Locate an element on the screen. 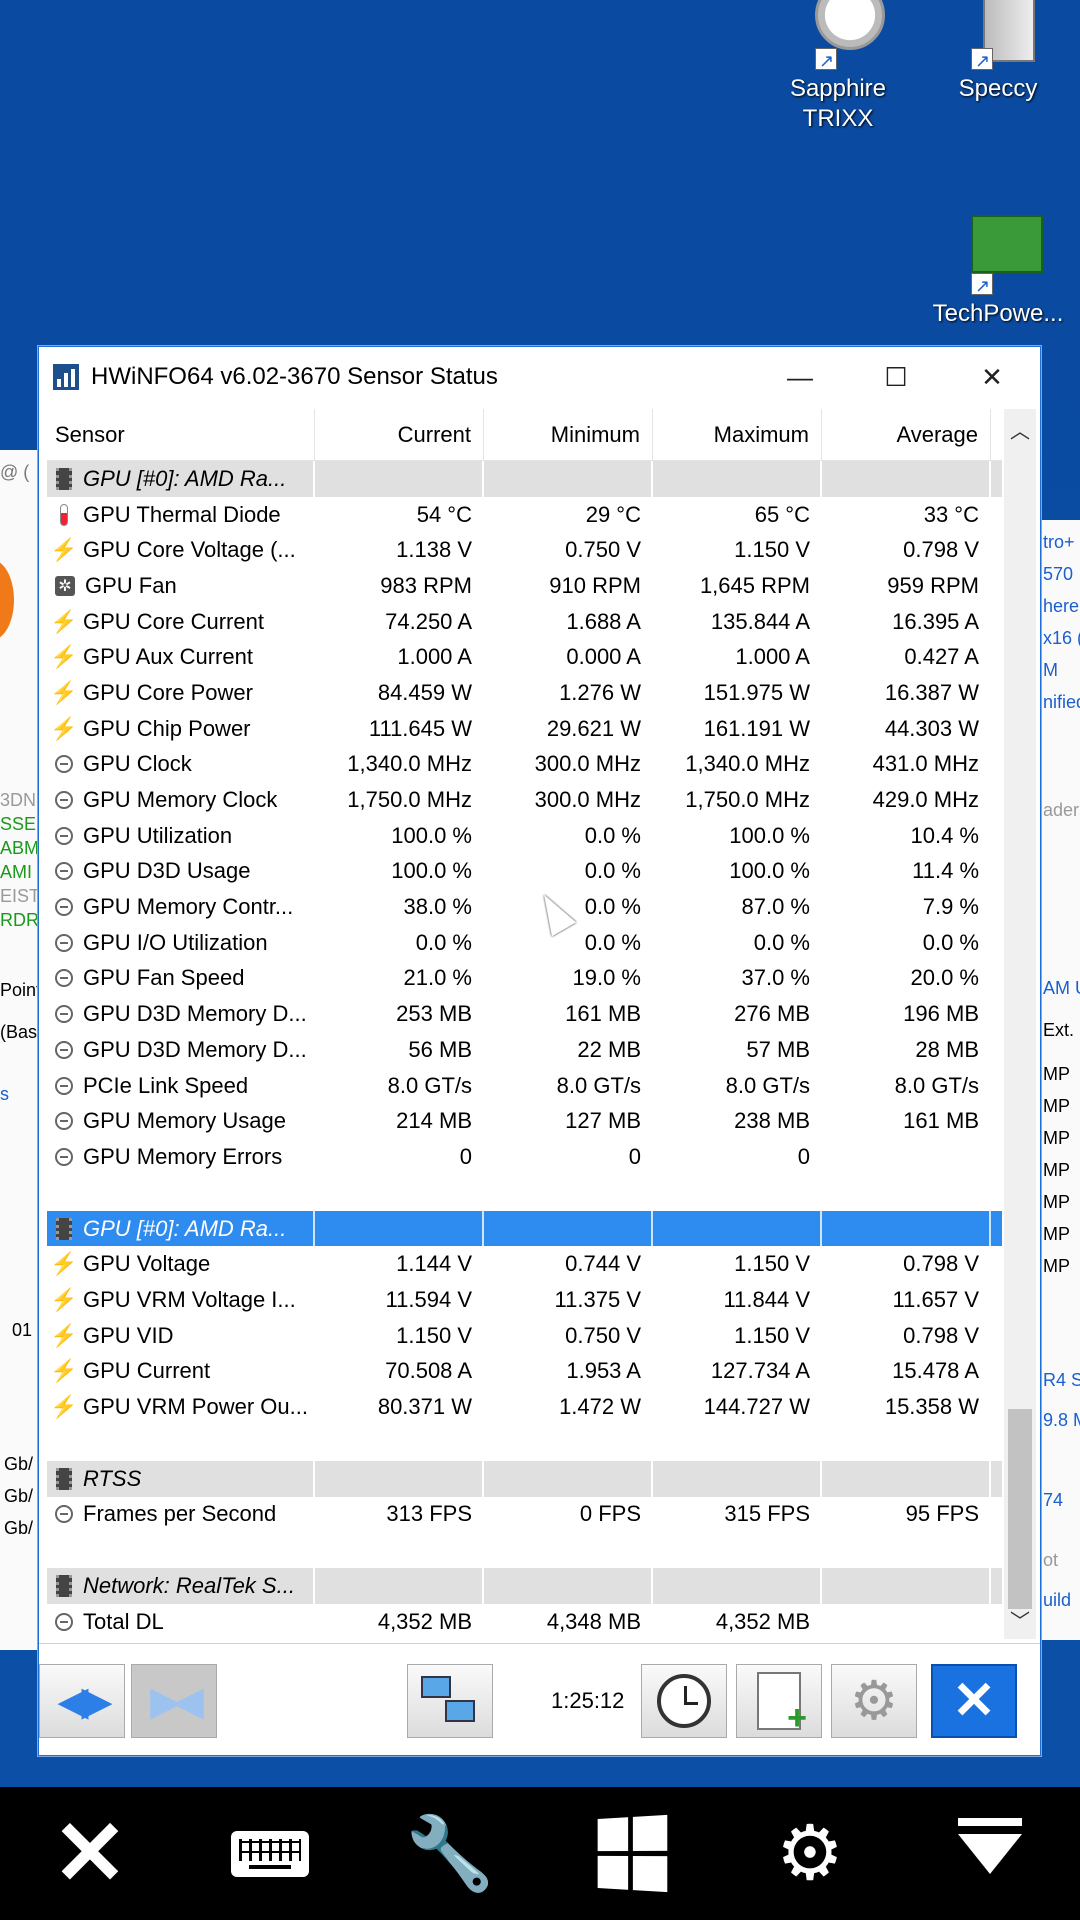 The image size is (1080, 1920). reset-timer-button is located at coordinates (684, 1701).